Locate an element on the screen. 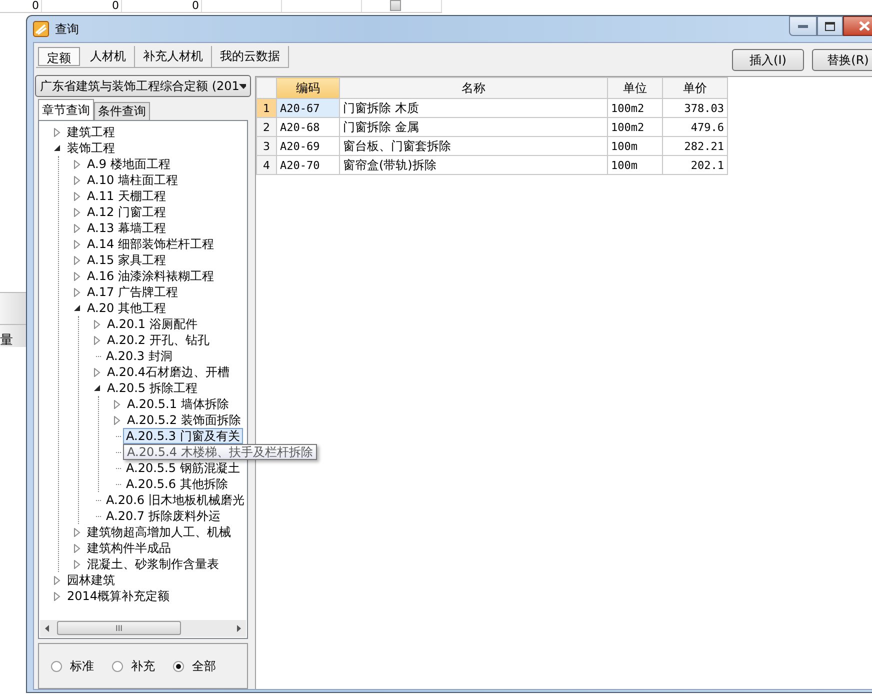 The height and width of the screenshot is (694, 872). checkbox is located at coordinates (395, 5).